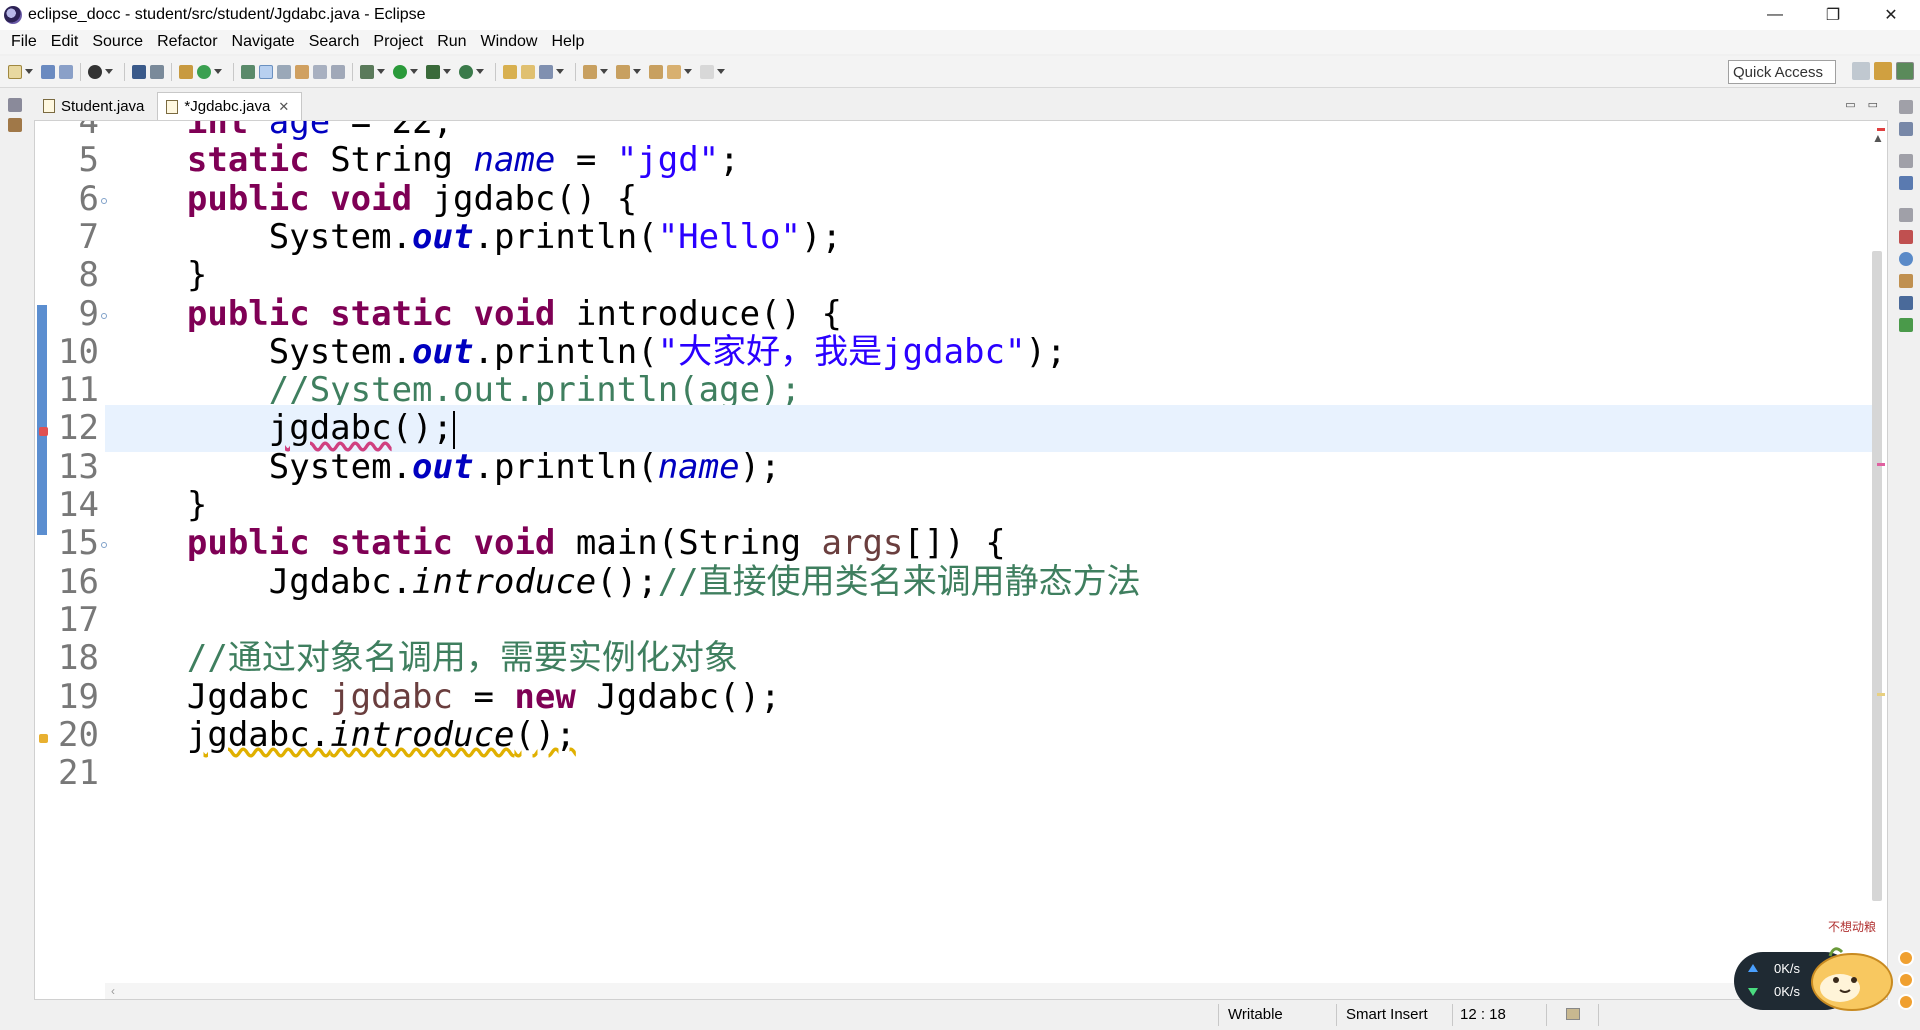 This screenshot has width=1920, height=1030. What do you see at coordinates (1787, 968) in the screenshot?
I see `upload-speed: 0K/s` at bounding box center [1787, 968].